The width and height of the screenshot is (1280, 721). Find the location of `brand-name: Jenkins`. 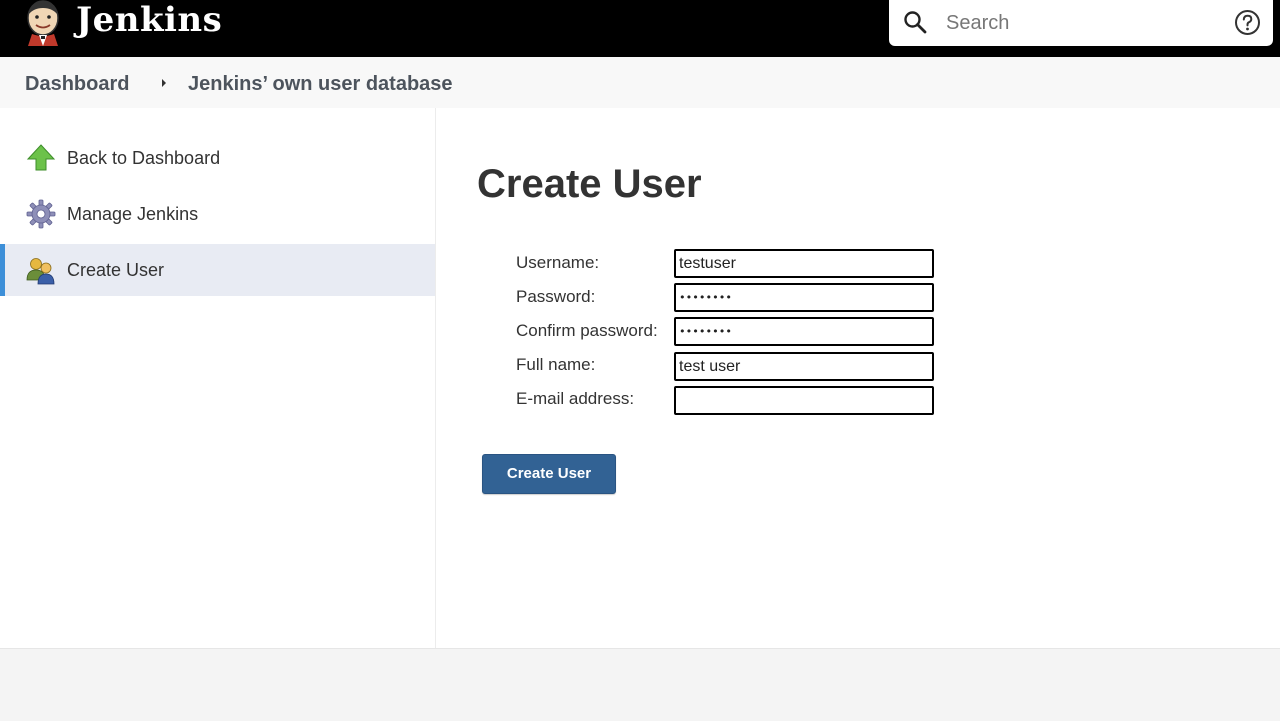

brand-name: Jenkins is located at coordinates (149, 20).